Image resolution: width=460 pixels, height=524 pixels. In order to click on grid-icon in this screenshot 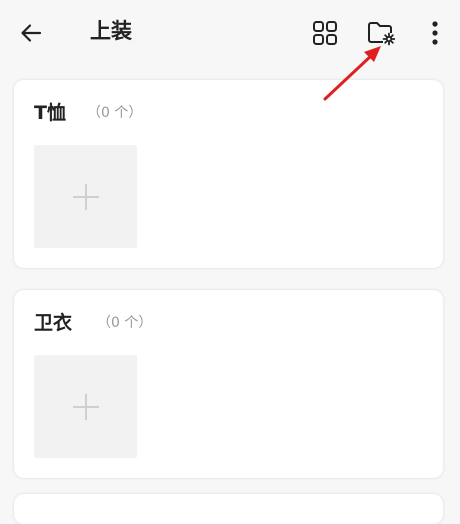, I will do `click(325, 33)`.